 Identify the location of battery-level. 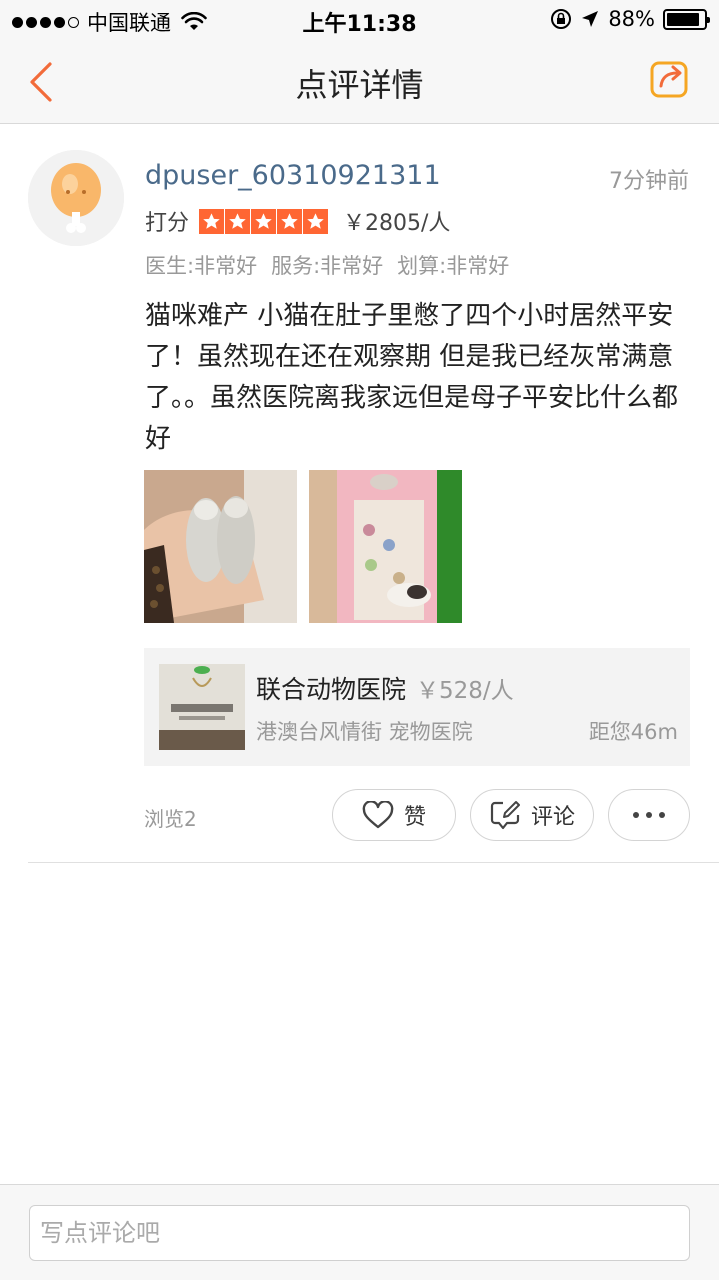
(683, 19).